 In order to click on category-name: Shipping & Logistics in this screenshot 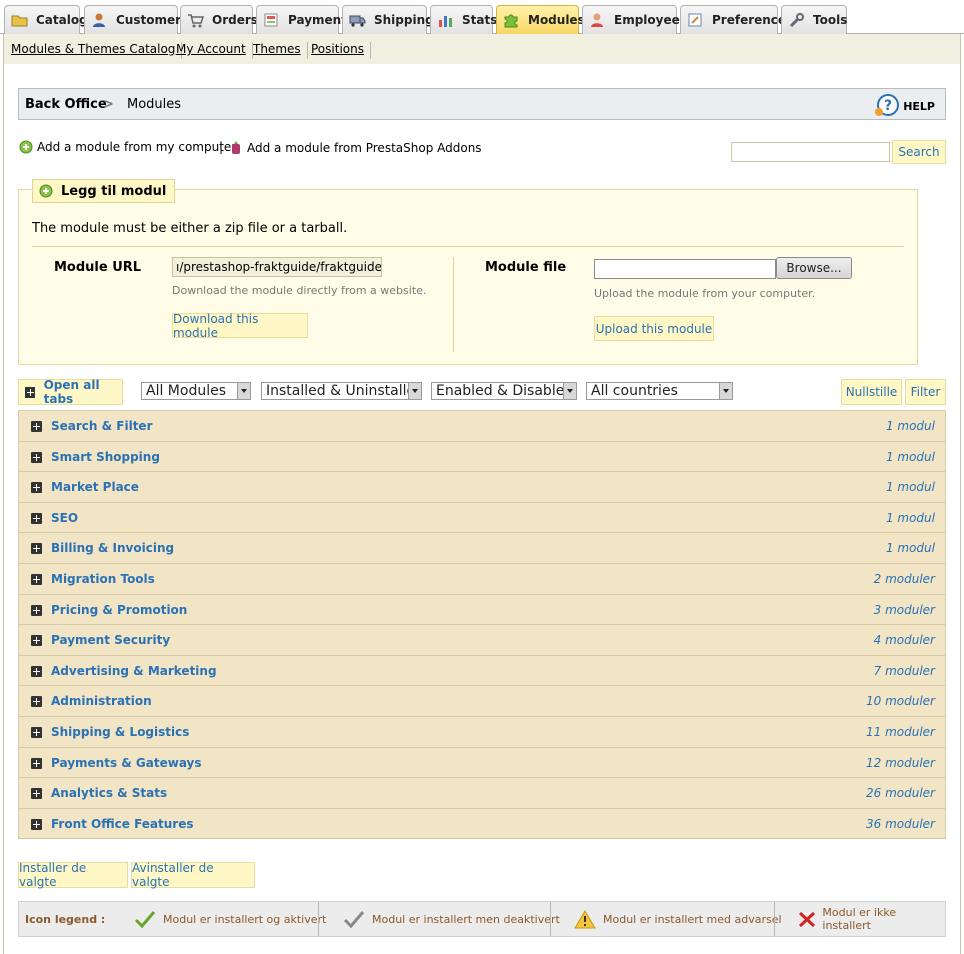, I will do `click(120, 732)`.